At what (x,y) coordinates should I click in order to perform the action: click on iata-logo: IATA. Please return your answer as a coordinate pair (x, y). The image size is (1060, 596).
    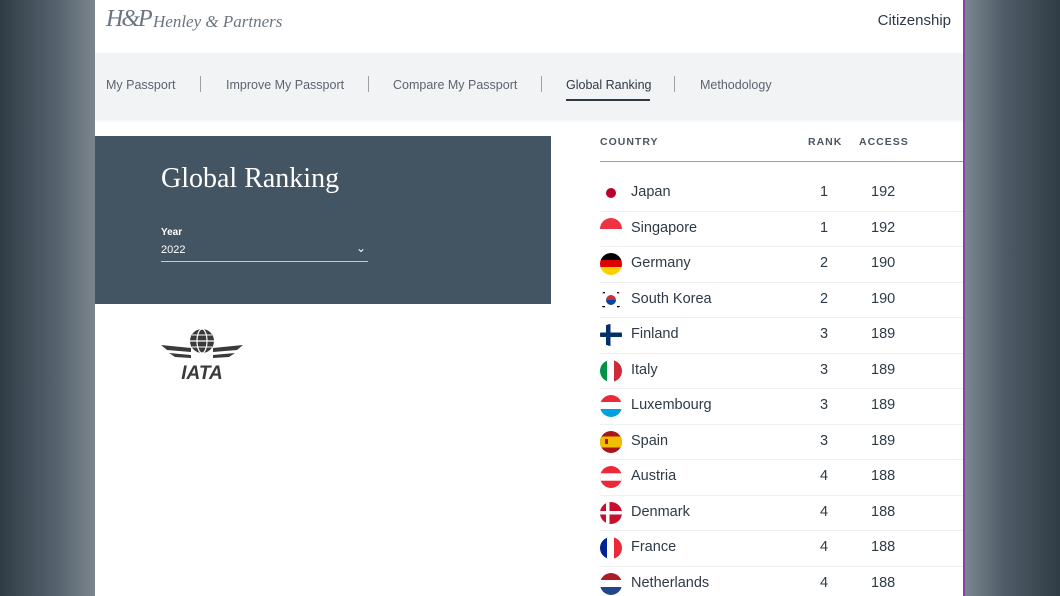
    Looking at the image, I should click on (202, 356).